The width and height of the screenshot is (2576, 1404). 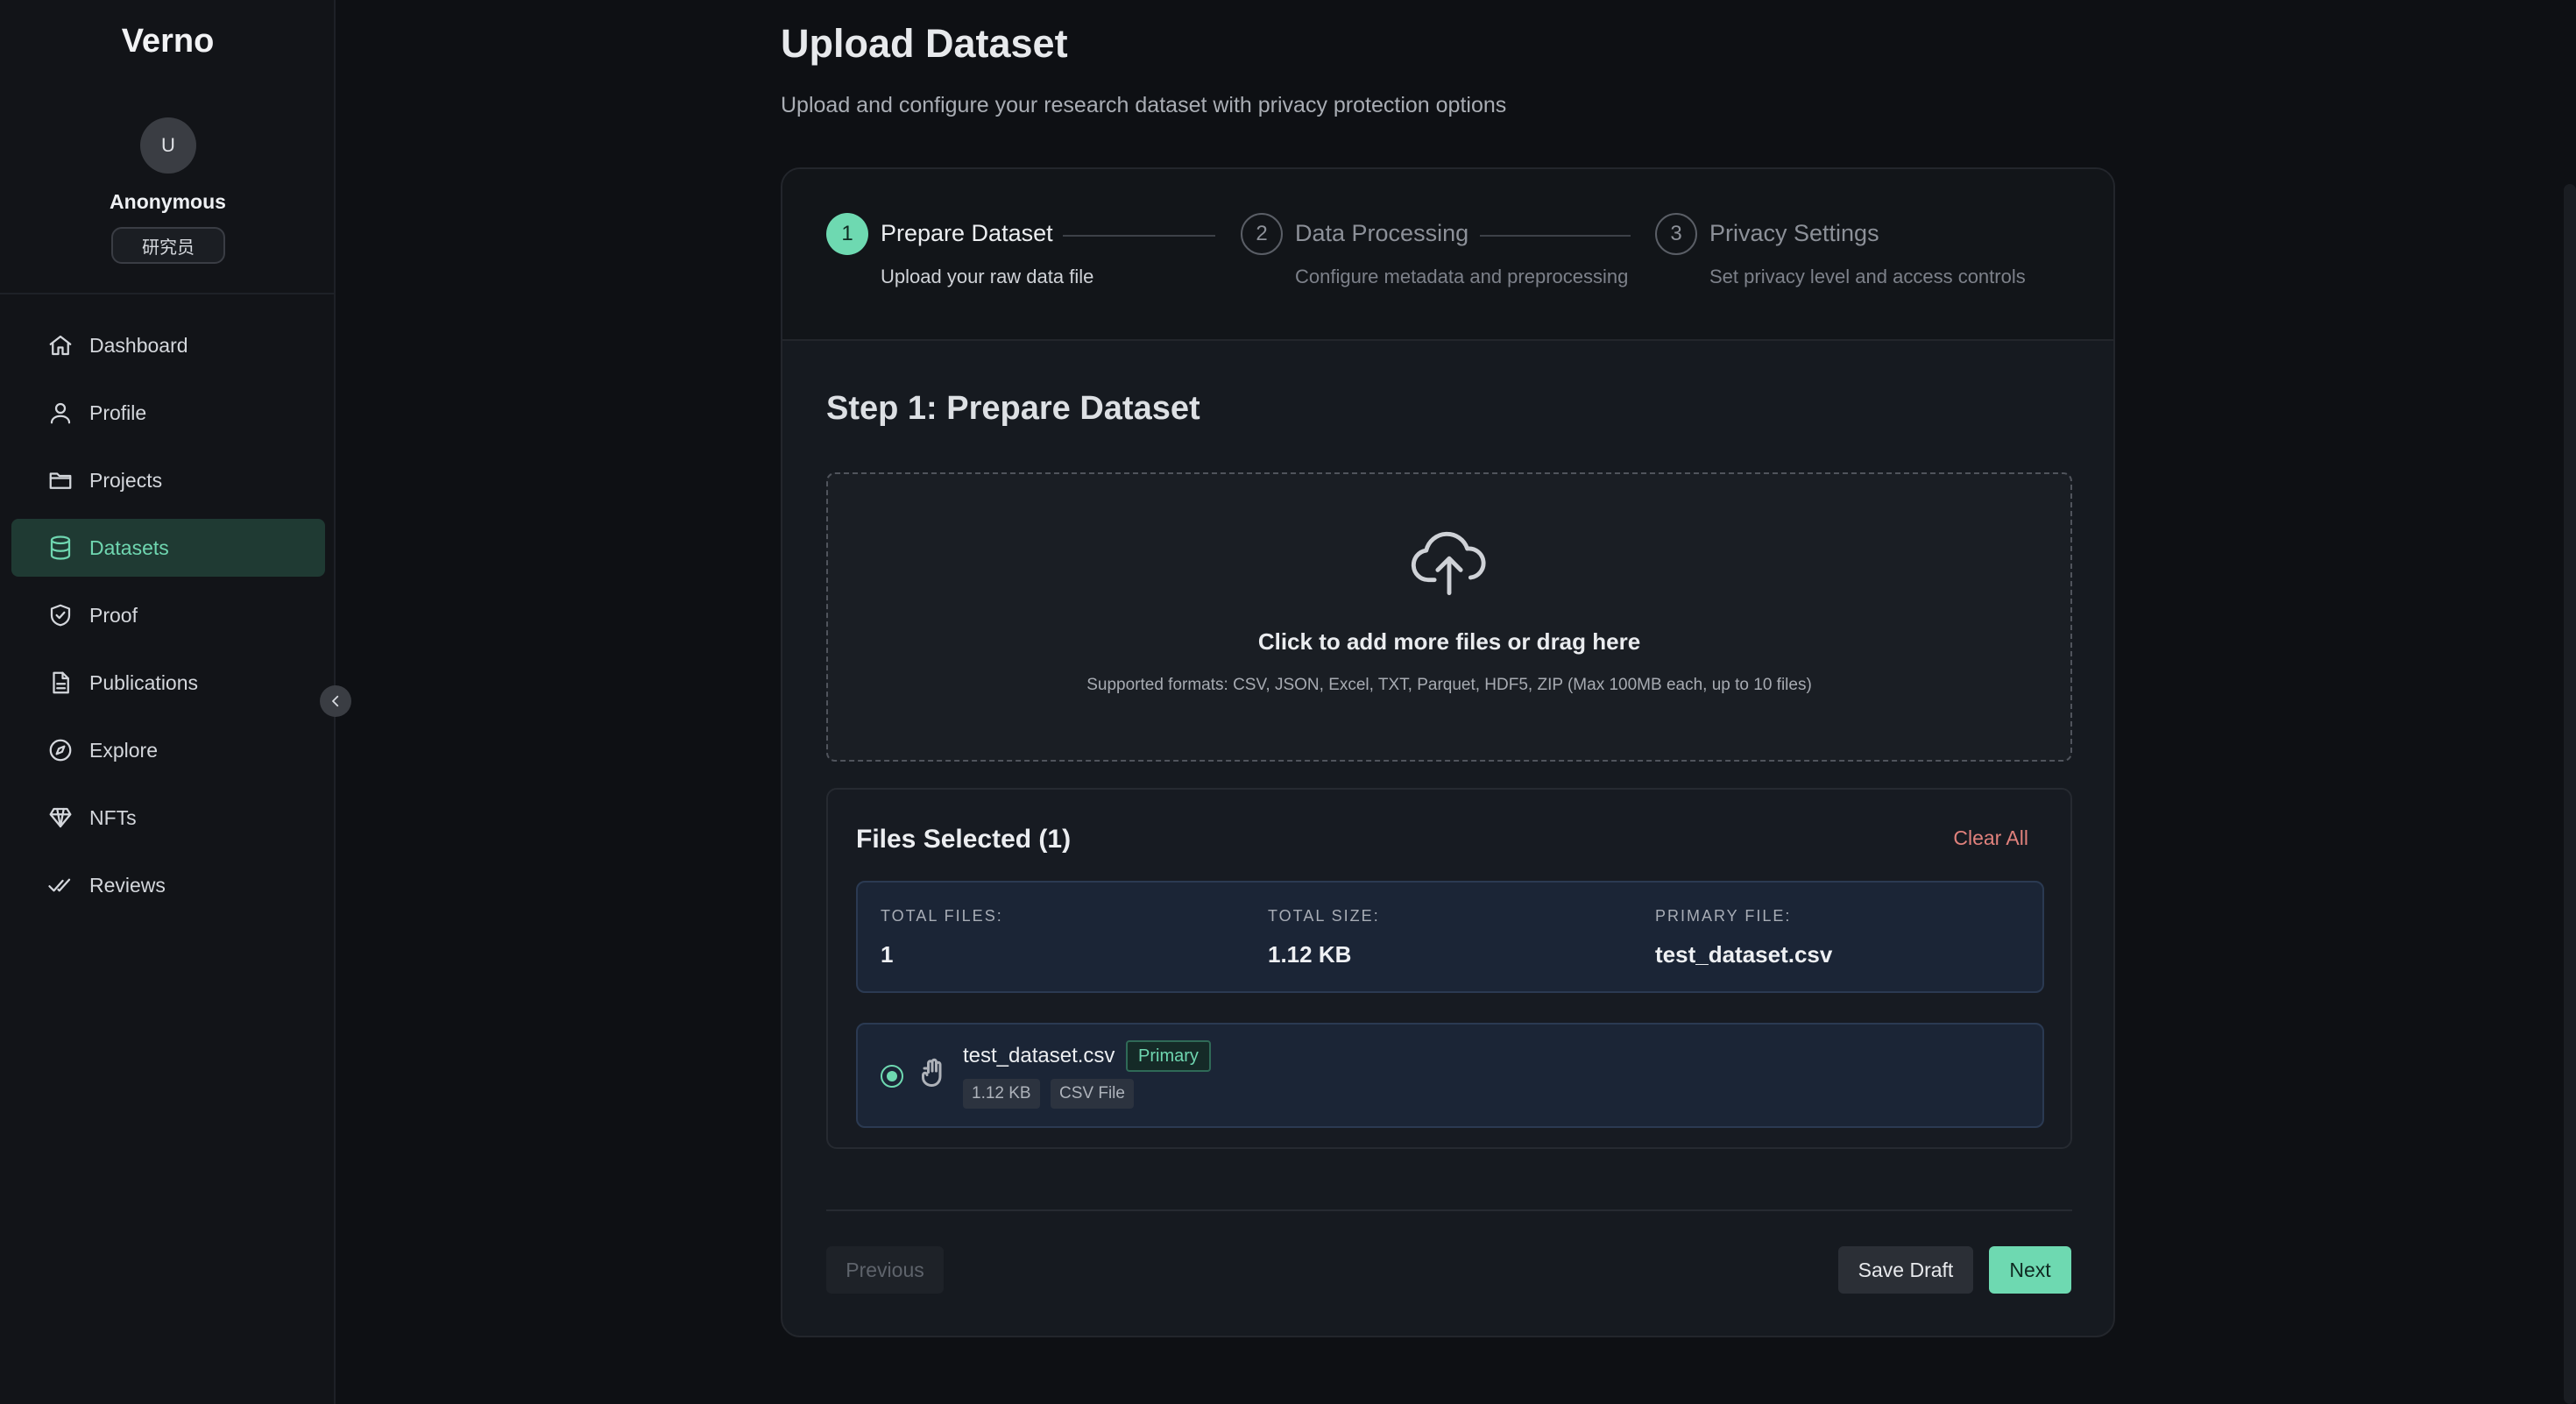 What do you see at coordinates (1449, 641) in the screenshot?
I see `dropzone-title: Click to add more files or drag here` at bounding box center [1449, 641].